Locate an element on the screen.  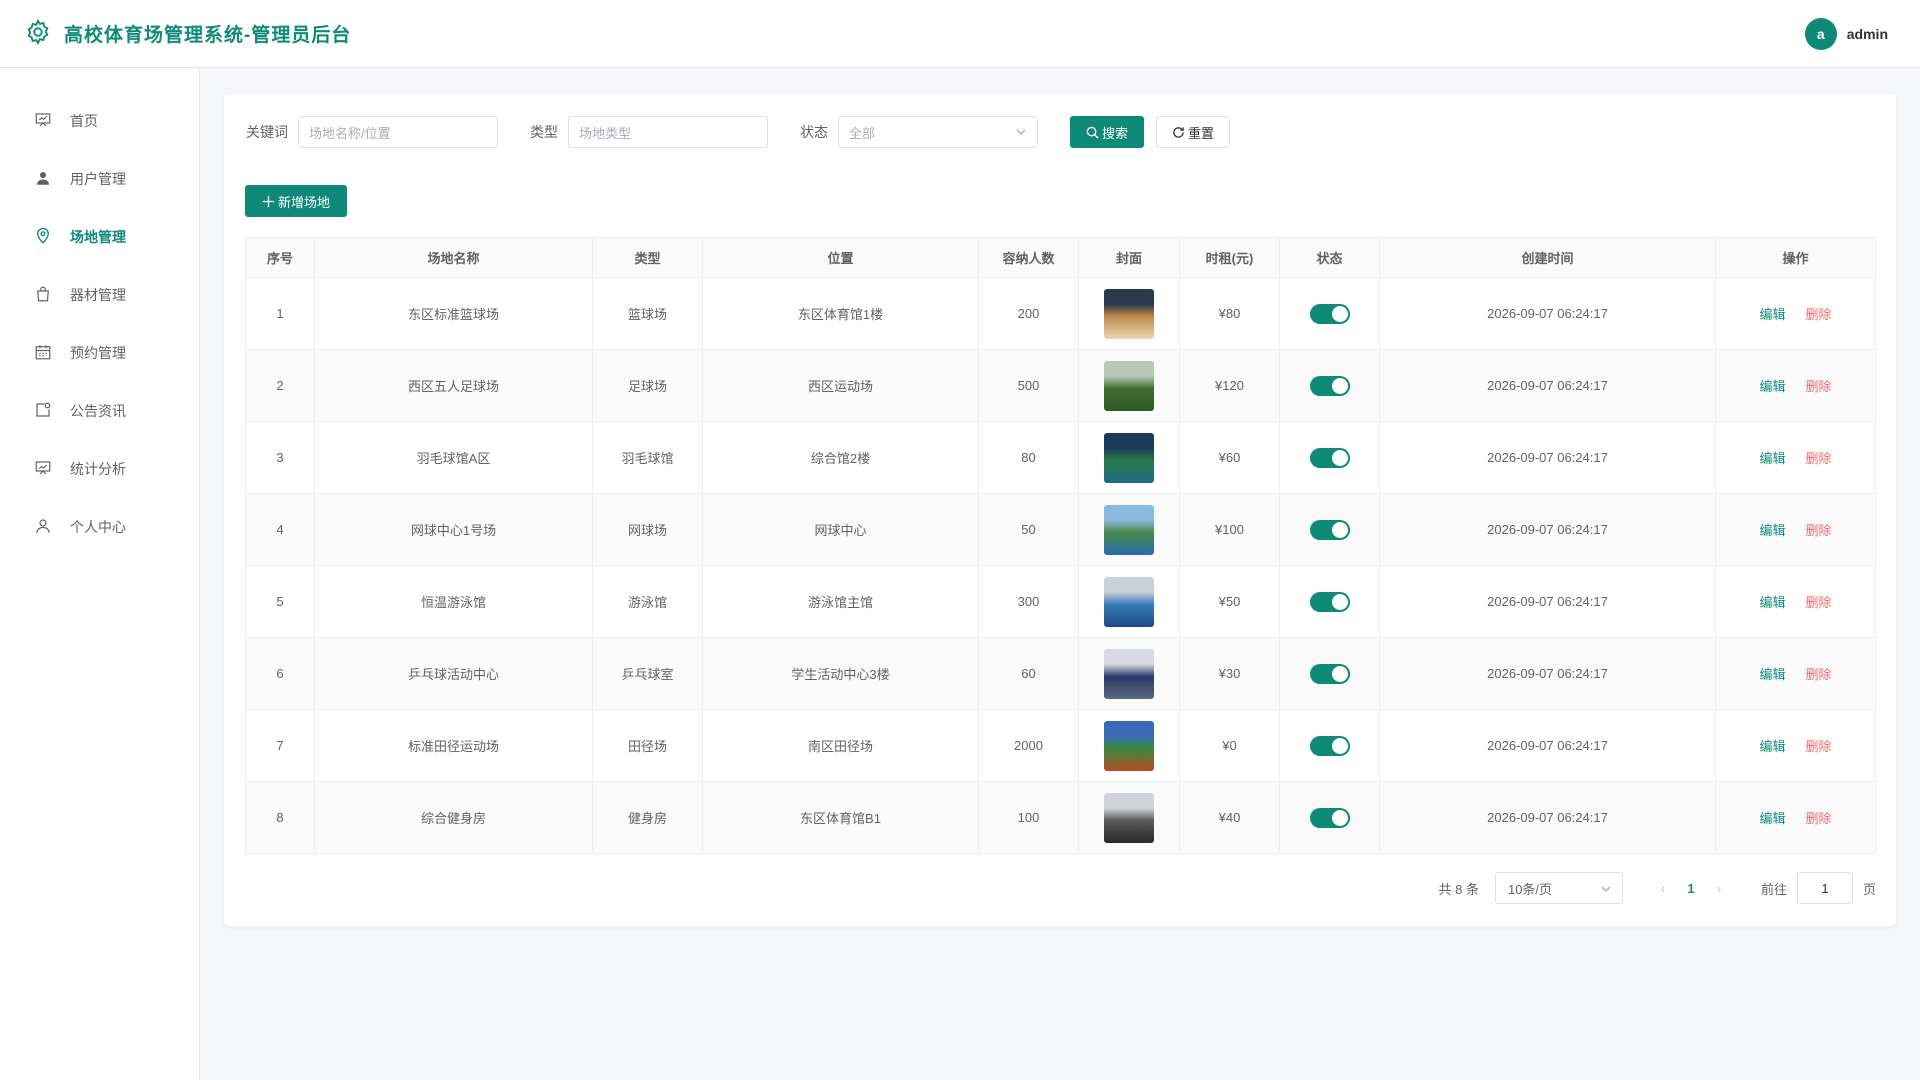
chevron-down-icon is located at coordinates (1606, 889).